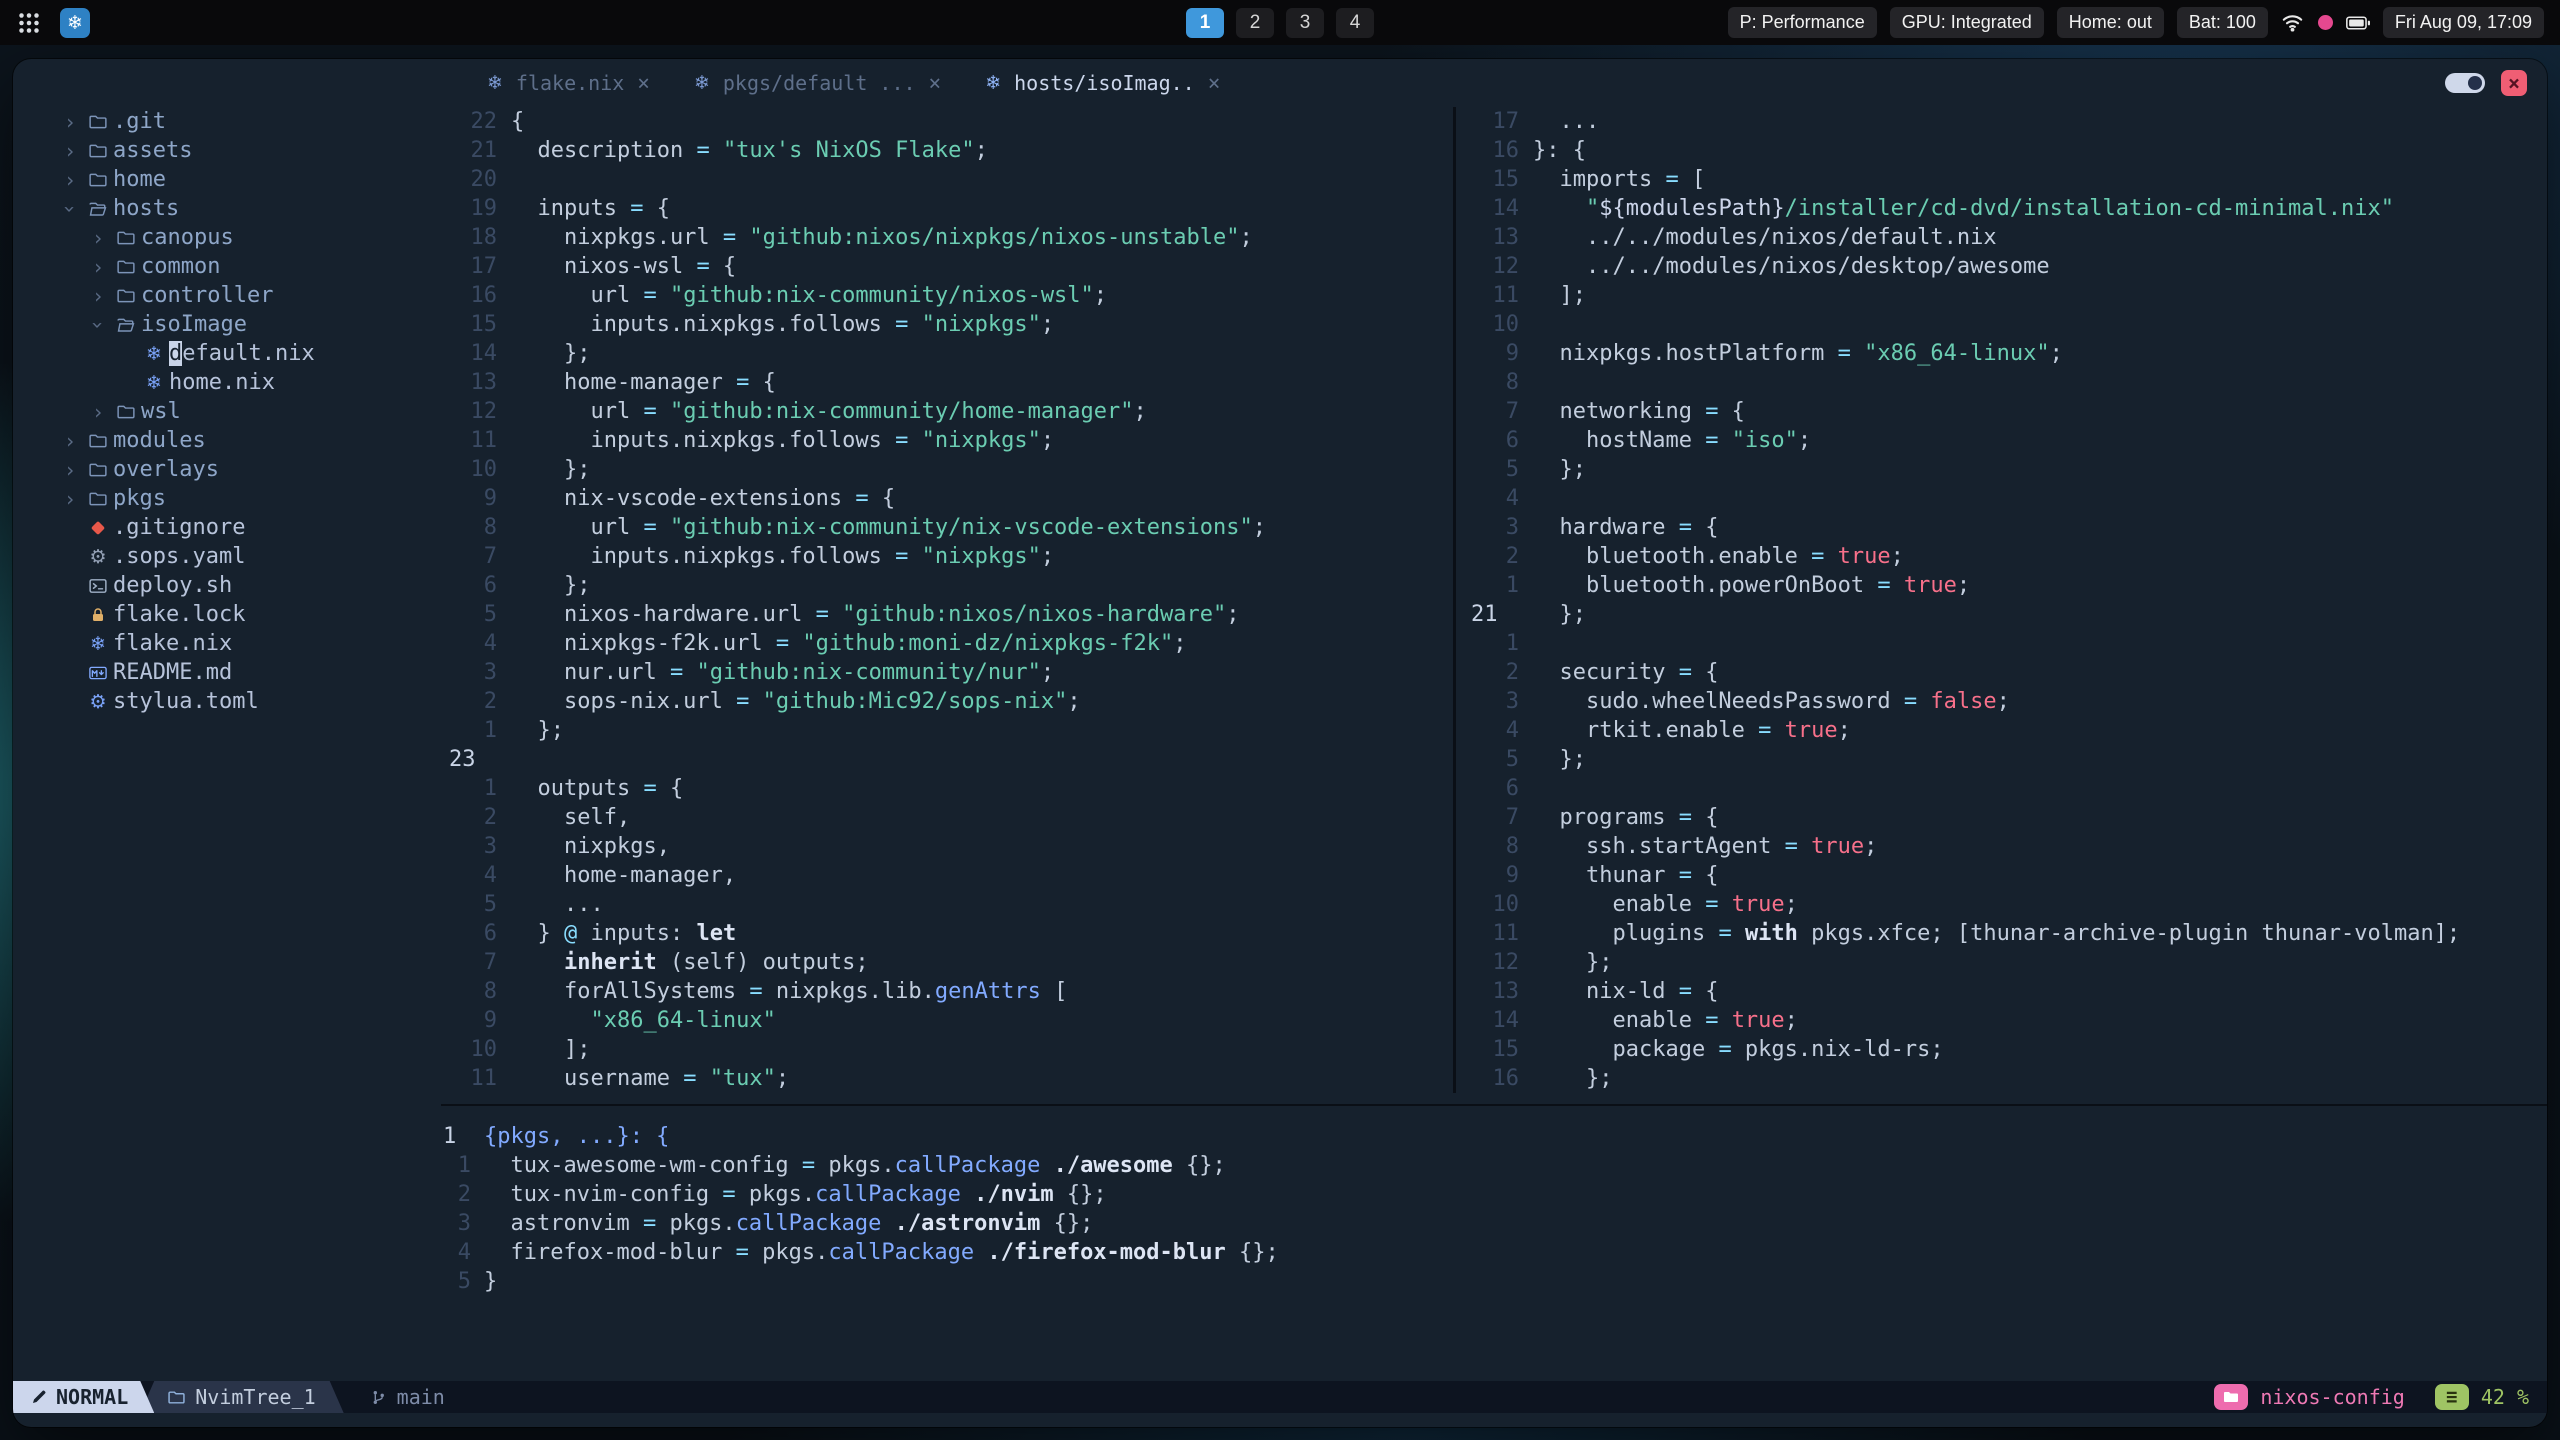 Image resolution: width=2560 pixels, height=1440 pixels. Describe the element at coordinates (947, 759) in the screenshot. I see `code-line: 23` at that location.